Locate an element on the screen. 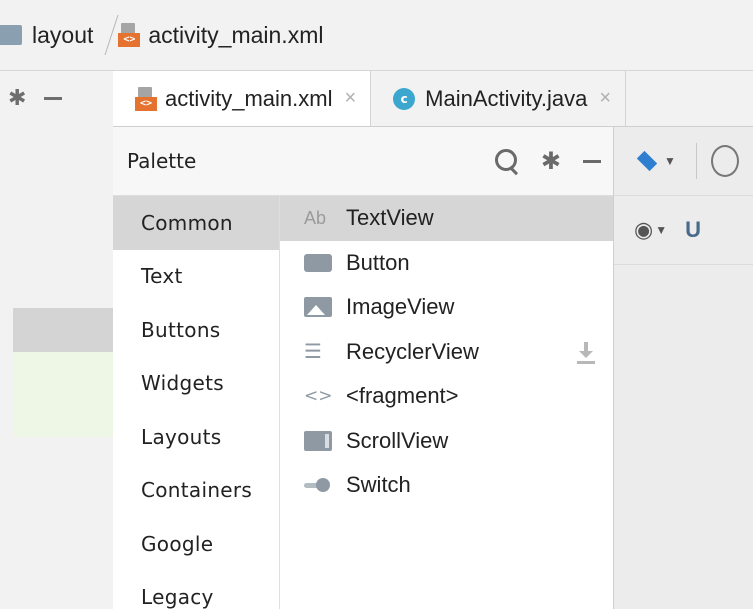 This screenshot has width=753, height=609. tab-mainactivity-java: c MainActivity.java × is located at coordinates (499, 98).